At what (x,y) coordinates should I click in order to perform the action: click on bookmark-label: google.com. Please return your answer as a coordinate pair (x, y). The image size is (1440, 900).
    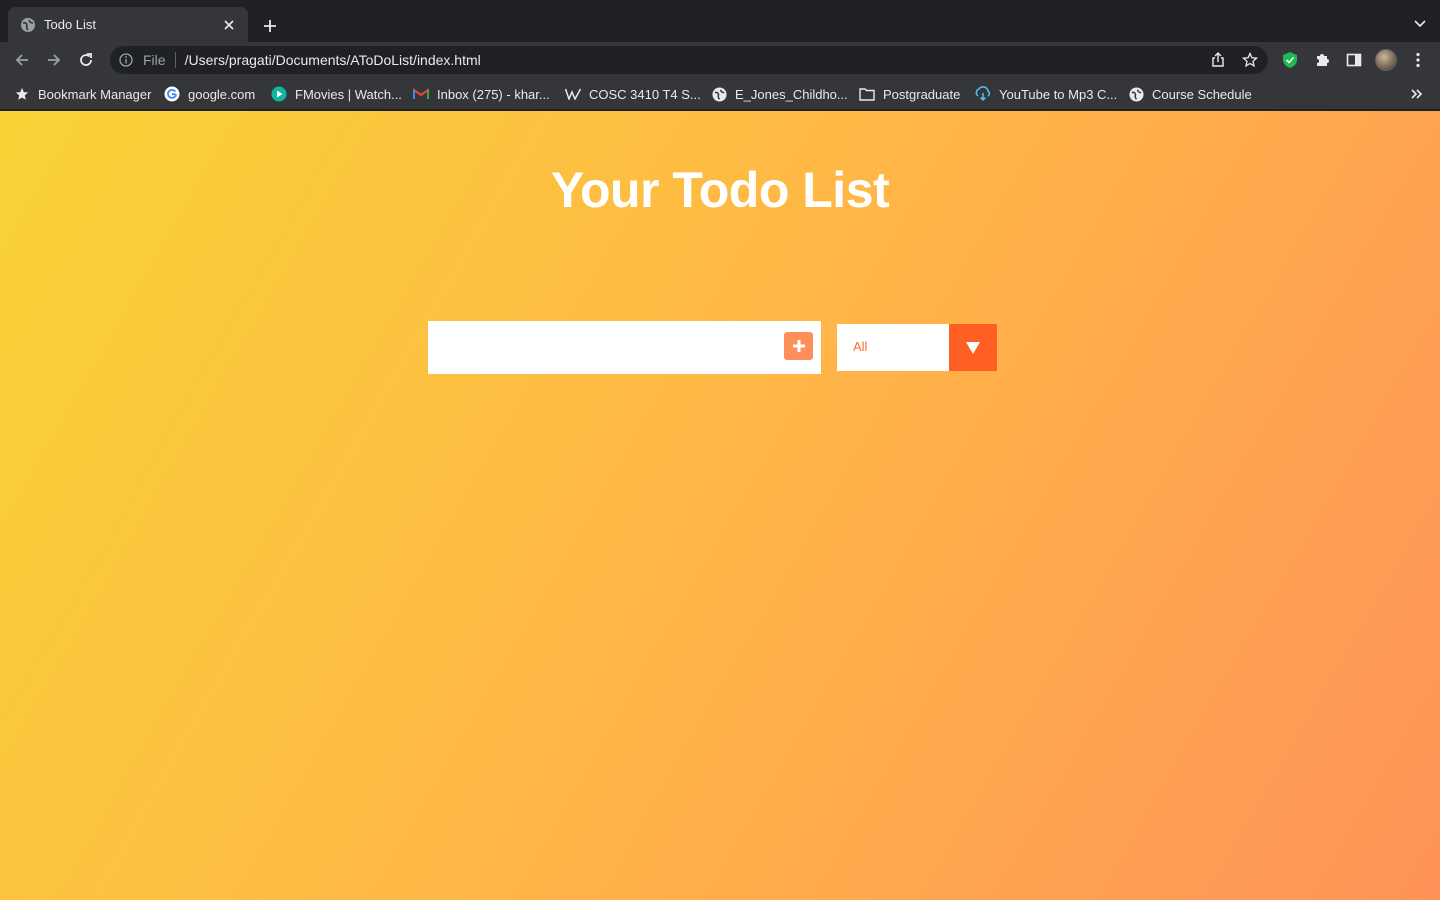
    Looking at the image, I should click on (222, 94).